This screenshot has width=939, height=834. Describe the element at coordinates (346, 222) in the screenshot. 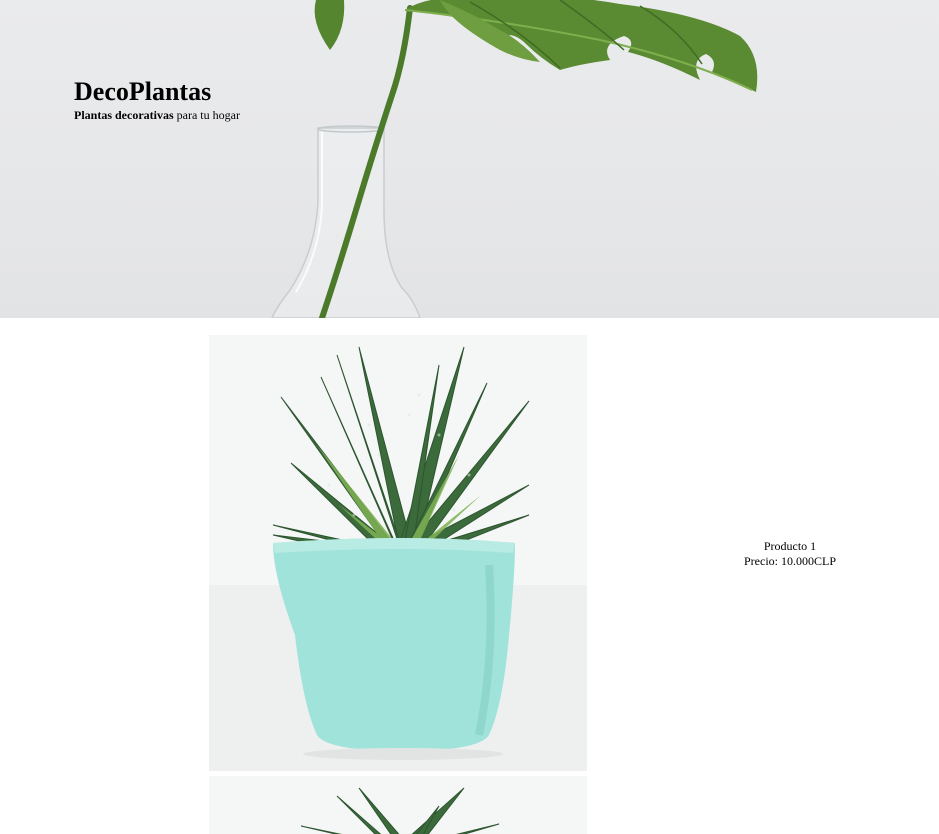

I see `glass-vase` at that location.